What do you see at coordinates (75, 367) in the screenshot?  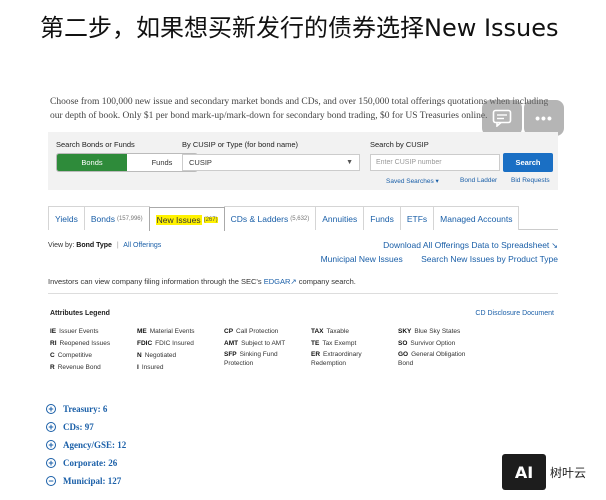 I see `legend-item: R Revenue Bond` at bounding box center [75, 367].